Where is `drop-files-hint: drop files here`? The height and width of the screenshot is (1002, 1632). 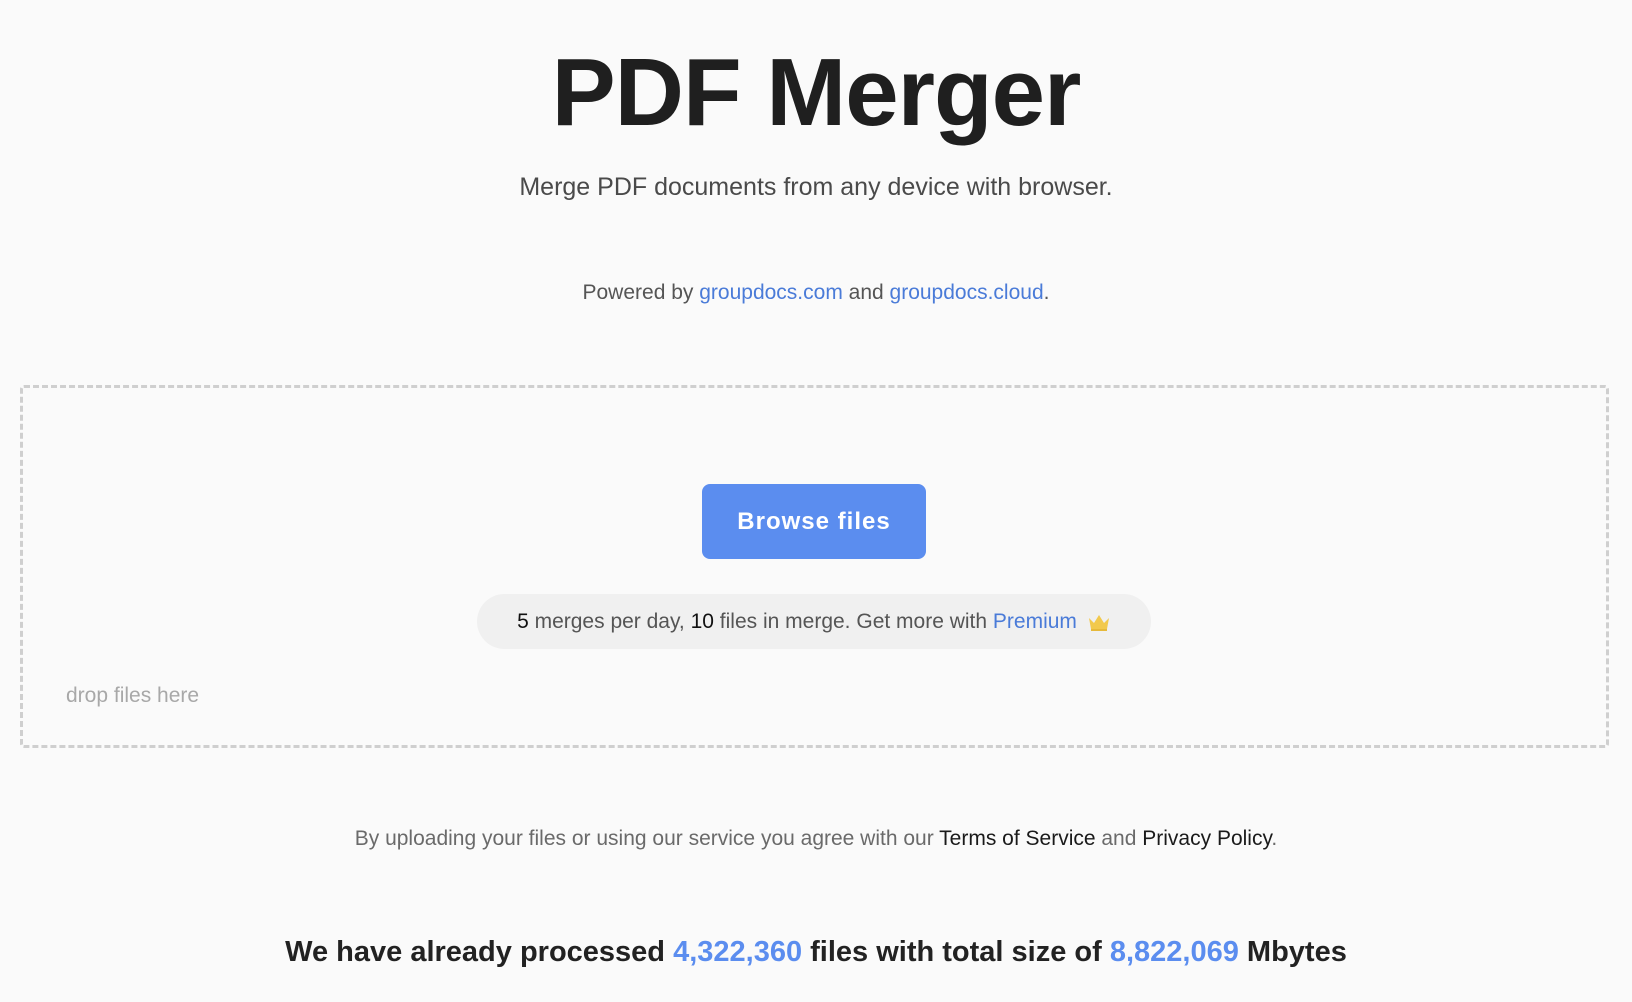 drop-files-hint: drop files here is located at coordinates (133, 695).